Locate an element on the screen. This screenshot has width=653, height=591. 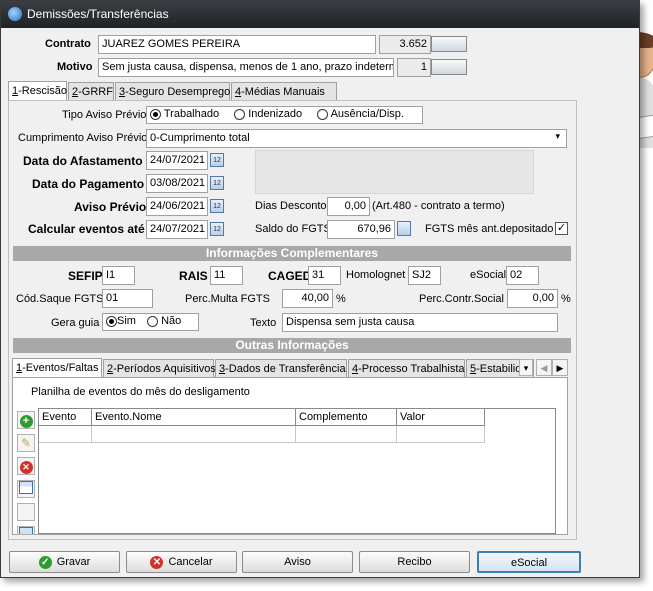
data-pagamento-field: 03/08/2021 is located at coordinates (177, 183).